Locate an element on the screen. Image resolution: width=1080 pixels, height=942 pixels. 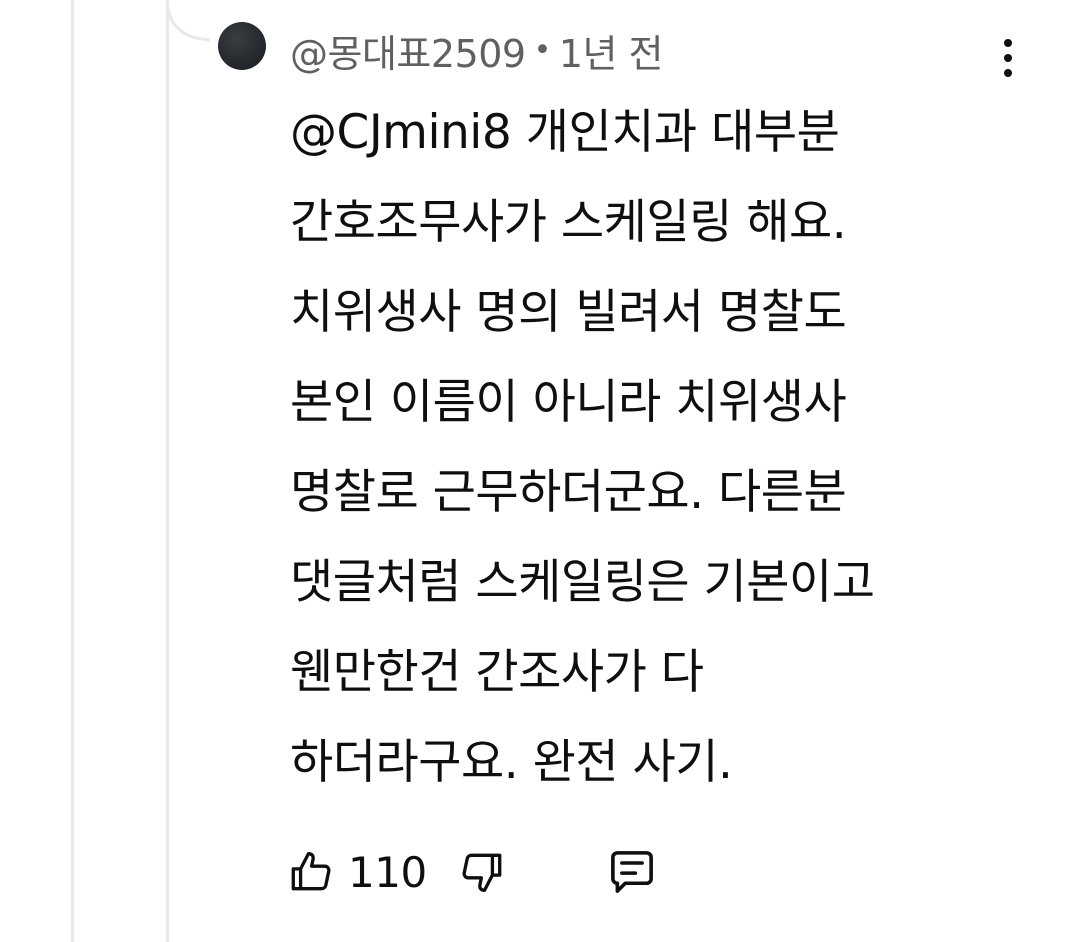
comment-text-line: 웬만한건 간조사가 다 is located at coordinates (497, 672).